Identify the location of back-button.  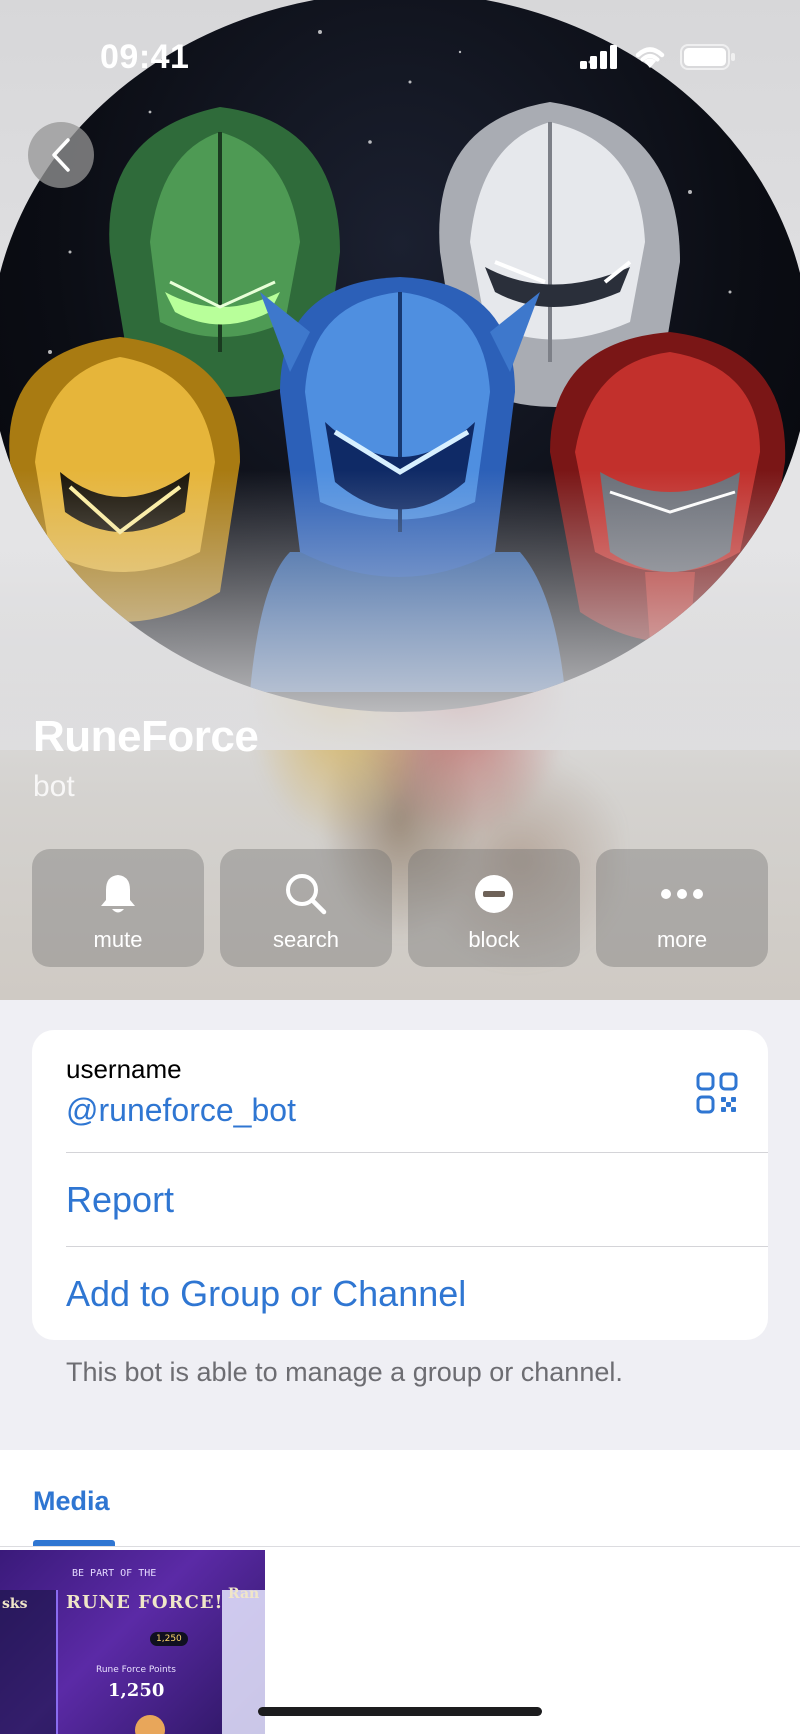
(61, 155).